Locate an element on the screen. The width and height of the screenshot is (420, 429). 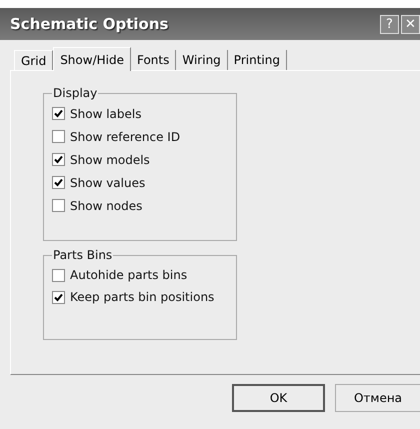
checkbox-label: Autohide parts bins is located at coordinates (129, 275).